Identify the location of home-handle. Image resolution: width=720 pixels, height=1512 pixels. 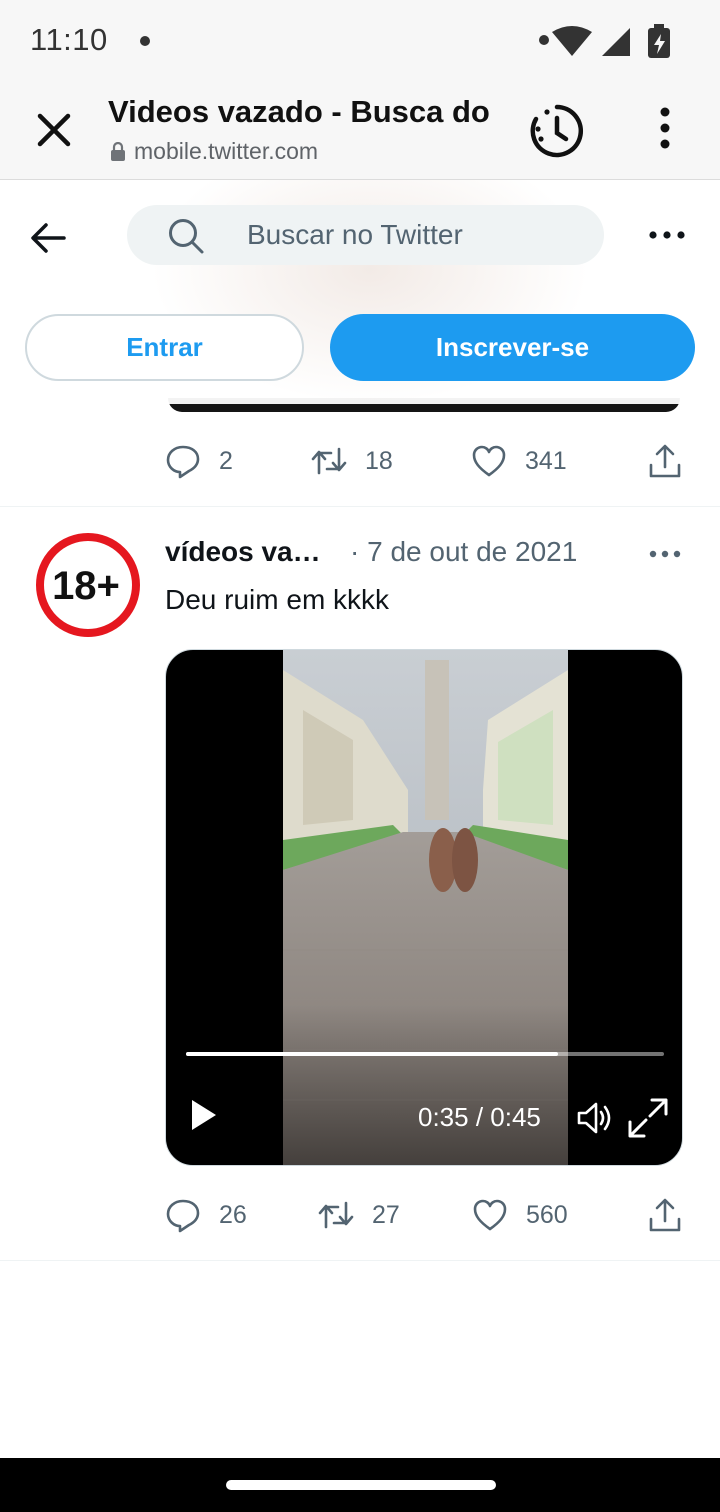
(361, 1485).